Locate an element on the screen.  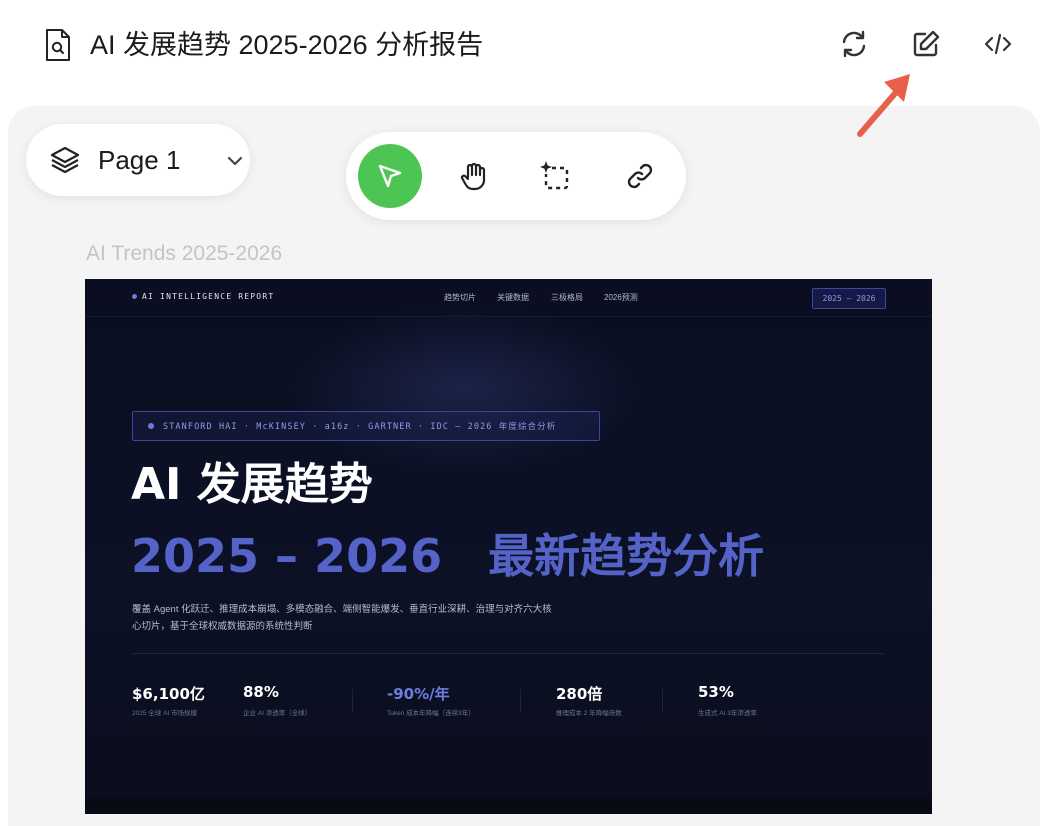
stat-label-token-cost: Token 成本年降幅（连续3年） is located at coordinates (431, 713).